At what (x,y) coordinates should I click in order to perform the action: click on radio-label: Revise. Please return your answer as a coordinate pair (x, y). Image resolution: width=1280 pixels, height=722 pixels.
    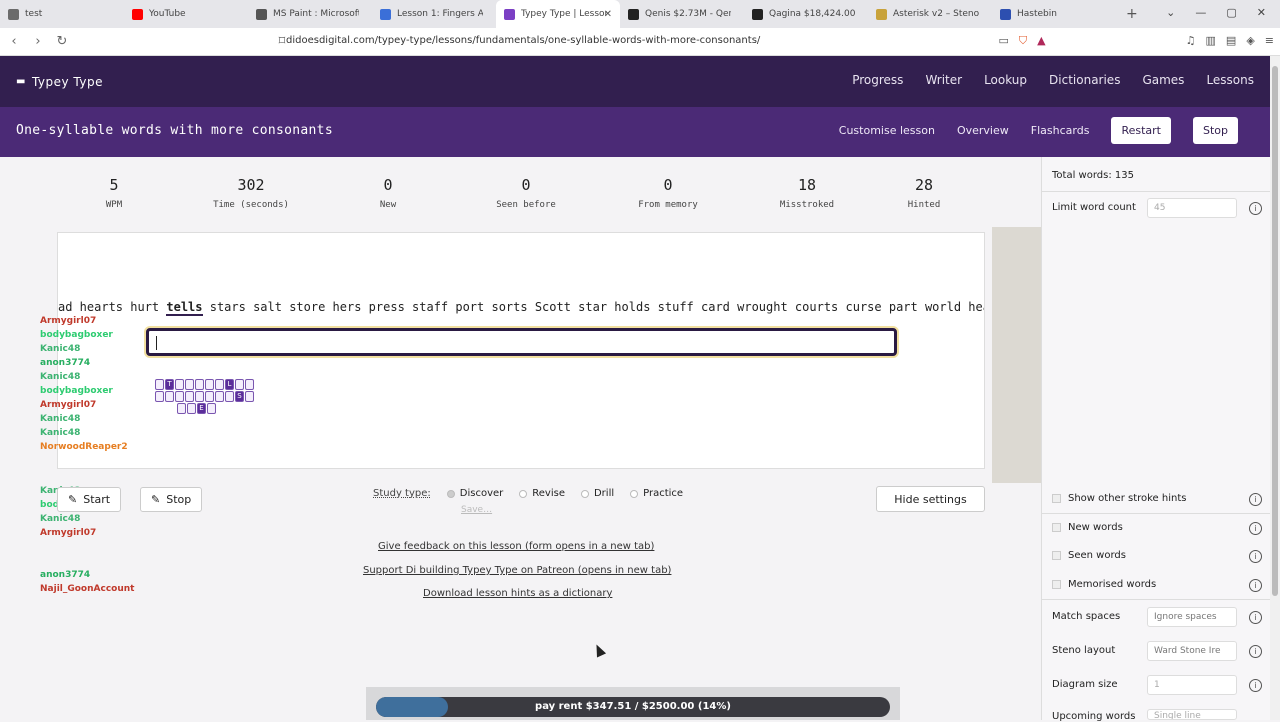
    Looking at the image, I should click on (548, 493).